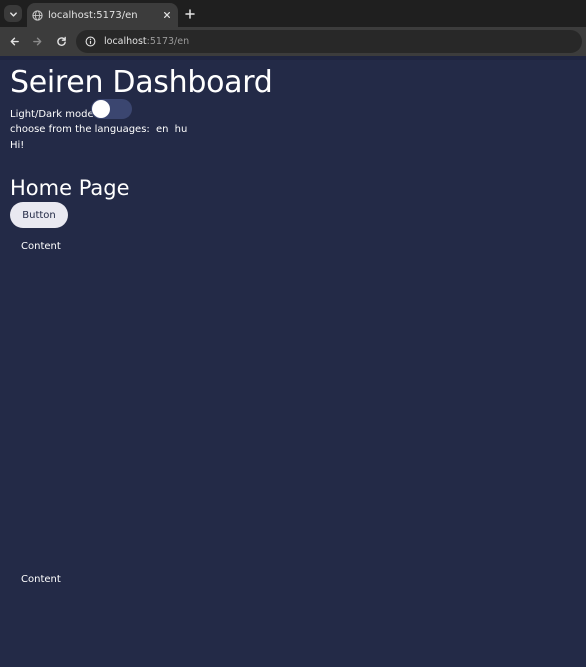 The height and width of the screenshot is (667, 586). What do you see at coordinates (80, 129) in the screenshot?
I see `languages-label: choose from the languages:` at bounding box center [80, 129].